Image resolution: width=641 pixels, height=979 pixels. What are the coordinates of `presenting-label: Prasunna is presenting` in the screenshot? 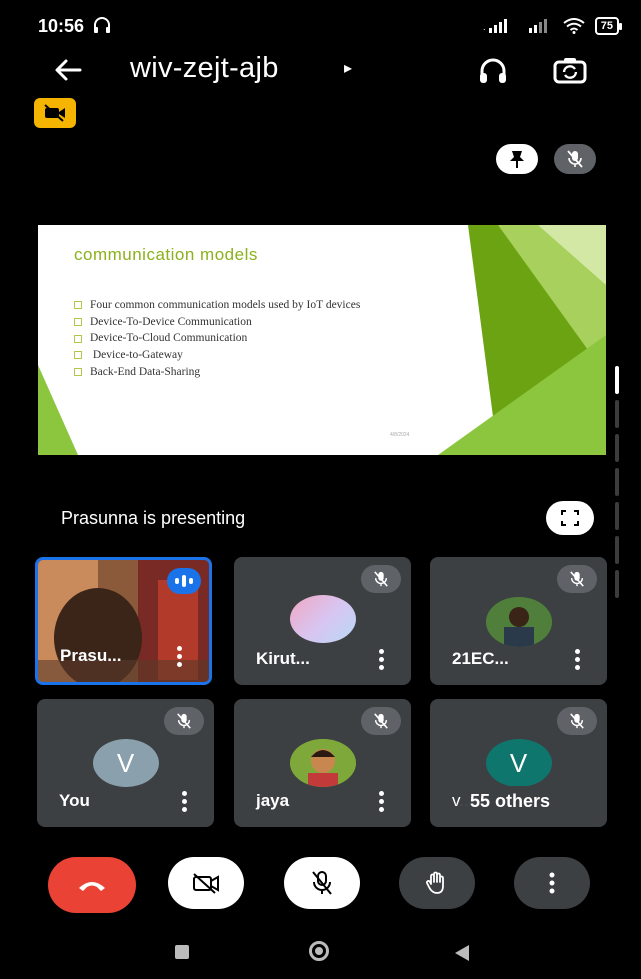 It's located at (153, 518).